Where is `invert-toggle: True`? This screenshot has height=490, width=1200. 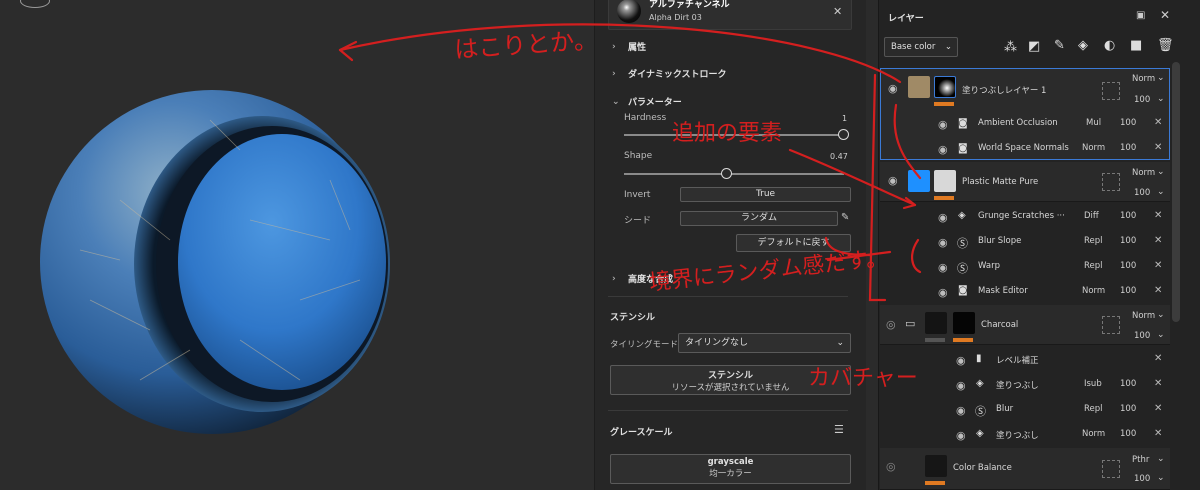 invert-toggle: True is located at coordinates (765, 194).